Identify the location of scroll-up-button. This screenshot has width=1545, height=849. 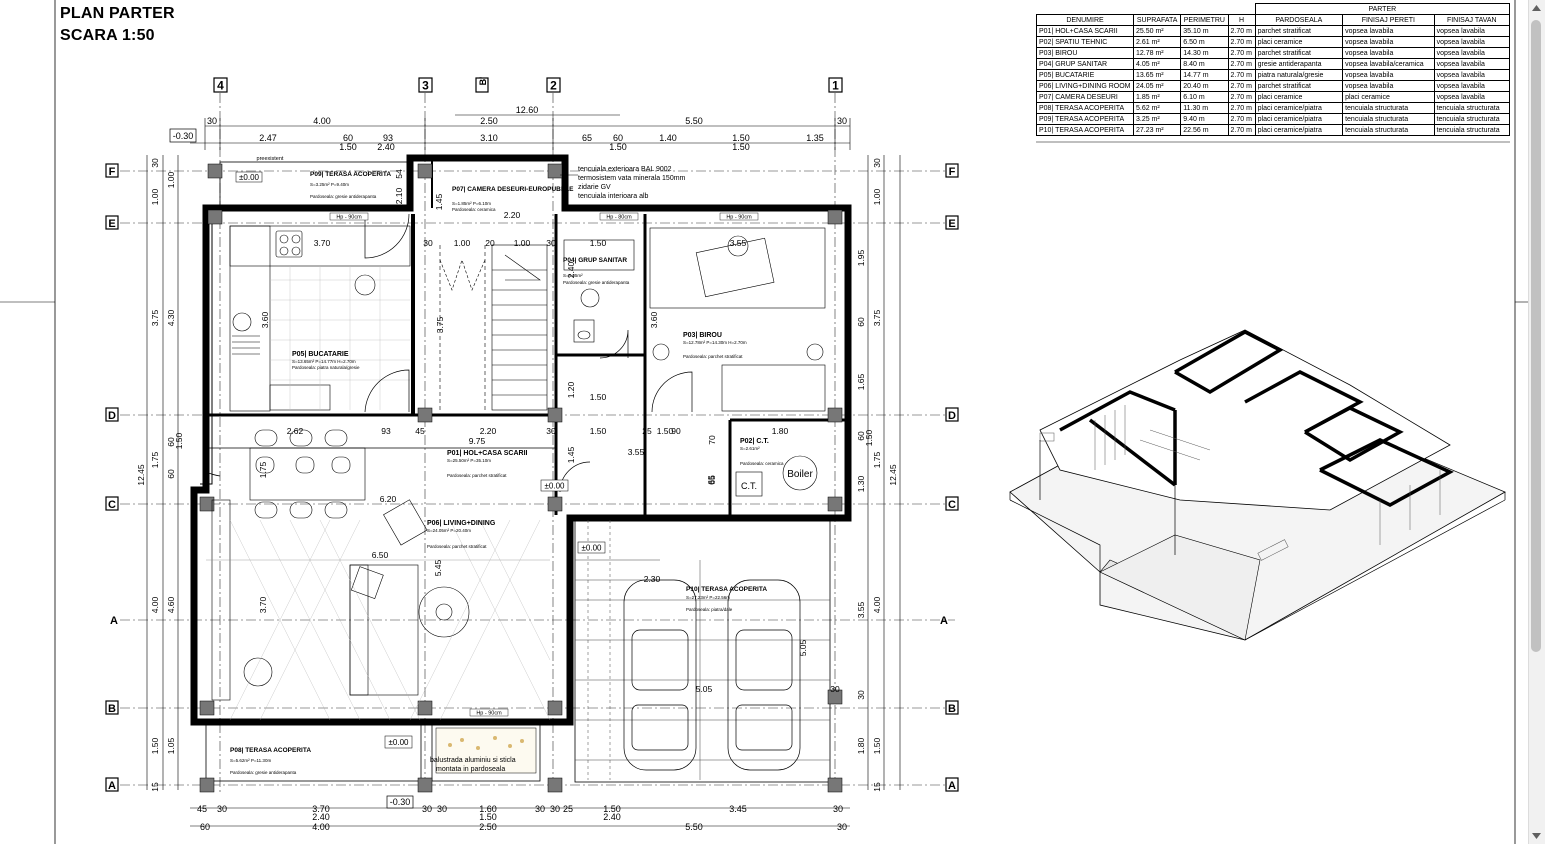
(1536, 8).